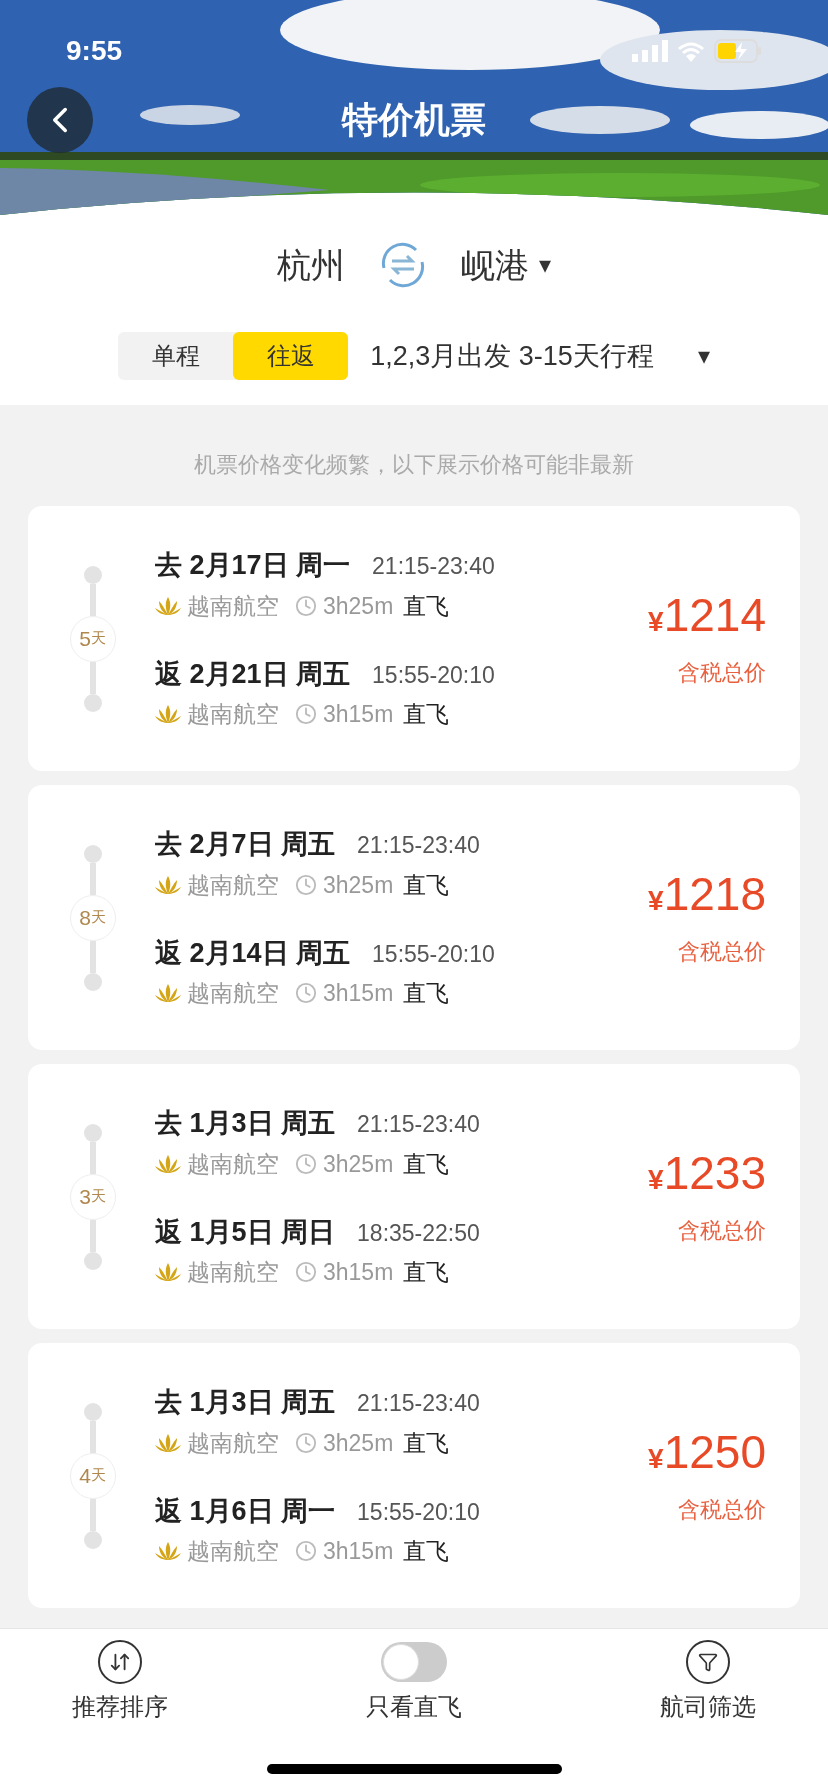 This screenshot has height=1792, width=828. I want to click on trip-type-tab: 单程, so click(176, 356).